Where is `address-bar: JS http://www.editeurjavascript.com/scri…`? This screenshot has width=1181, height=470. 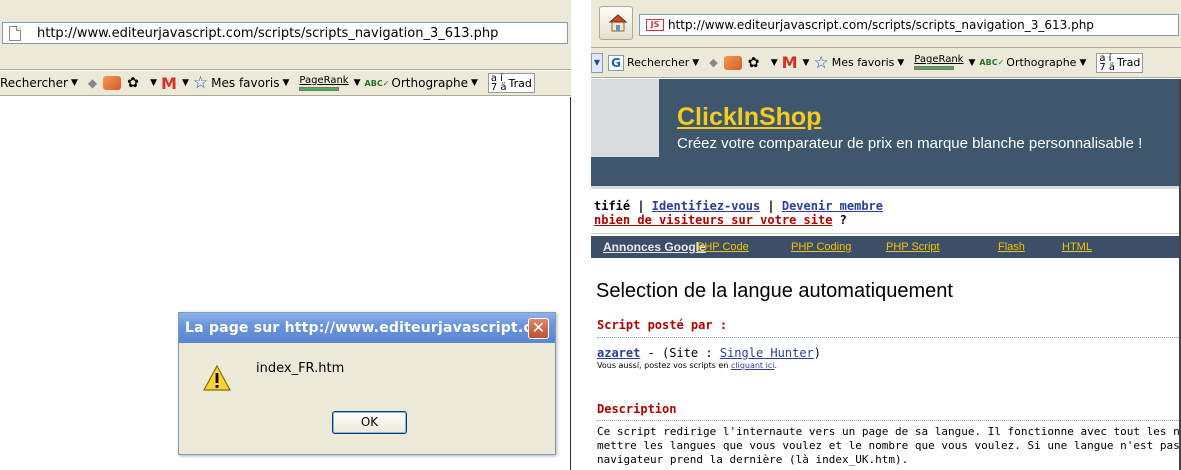 address-bar: JS http://www.editeurjavascript.com/scri… is located at coordinates (886, 24).